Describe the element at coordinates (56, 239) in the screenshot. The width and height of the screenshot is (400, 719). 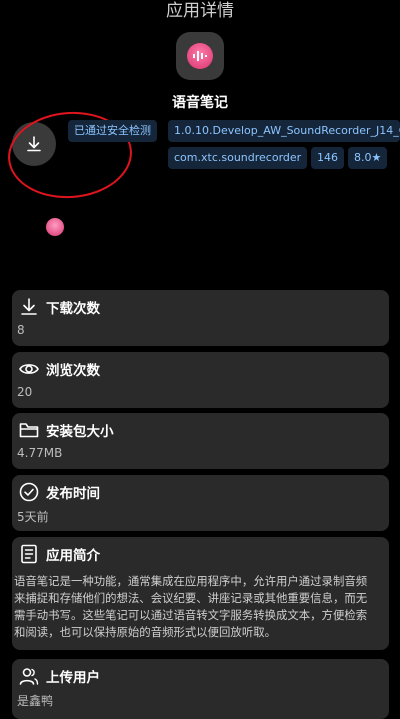
I see `app-thumbnail-label` at that location.